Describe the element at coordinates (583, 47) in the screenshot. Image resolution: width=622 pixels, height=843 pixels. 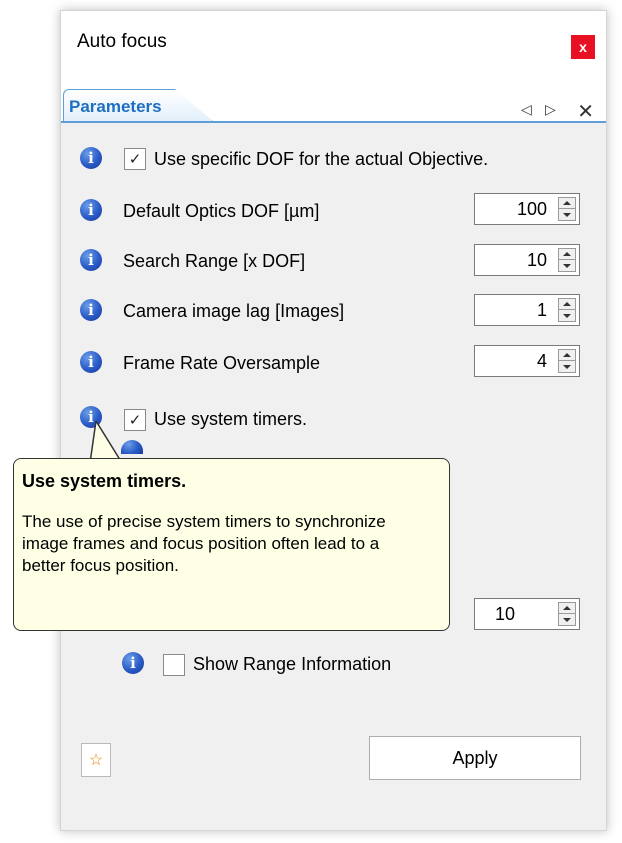
I see `close-button: x` at that location.